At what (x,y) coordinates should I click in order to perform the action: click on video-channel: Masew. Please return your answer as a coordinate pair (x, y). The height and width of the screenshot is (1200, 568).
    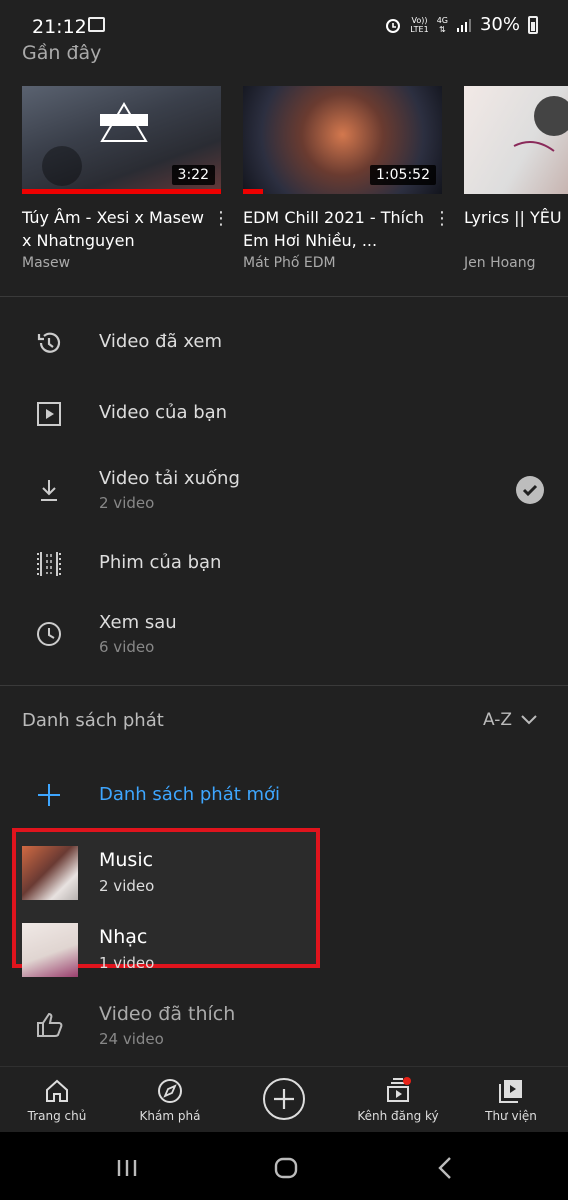
    Looking at the image, I should click on (46, 263).